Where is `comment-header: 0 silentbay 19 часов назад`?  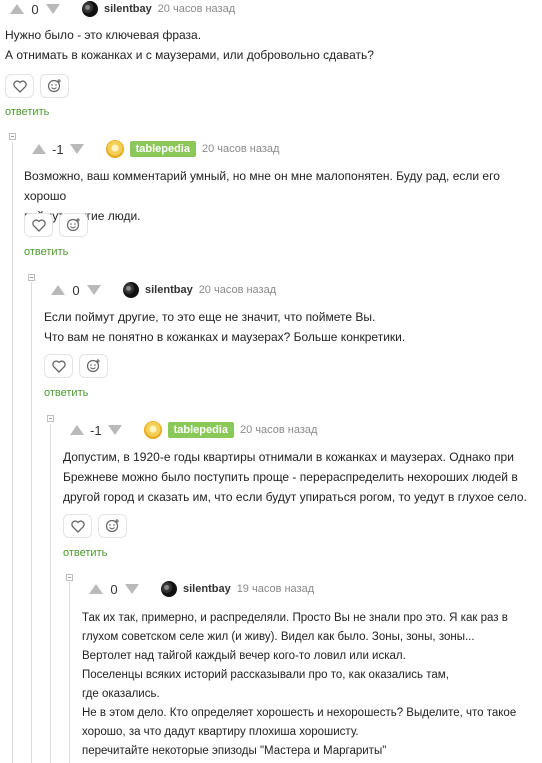
comment-header: 0 silentbay 19 часов назад is located at coordinates (201, 589).